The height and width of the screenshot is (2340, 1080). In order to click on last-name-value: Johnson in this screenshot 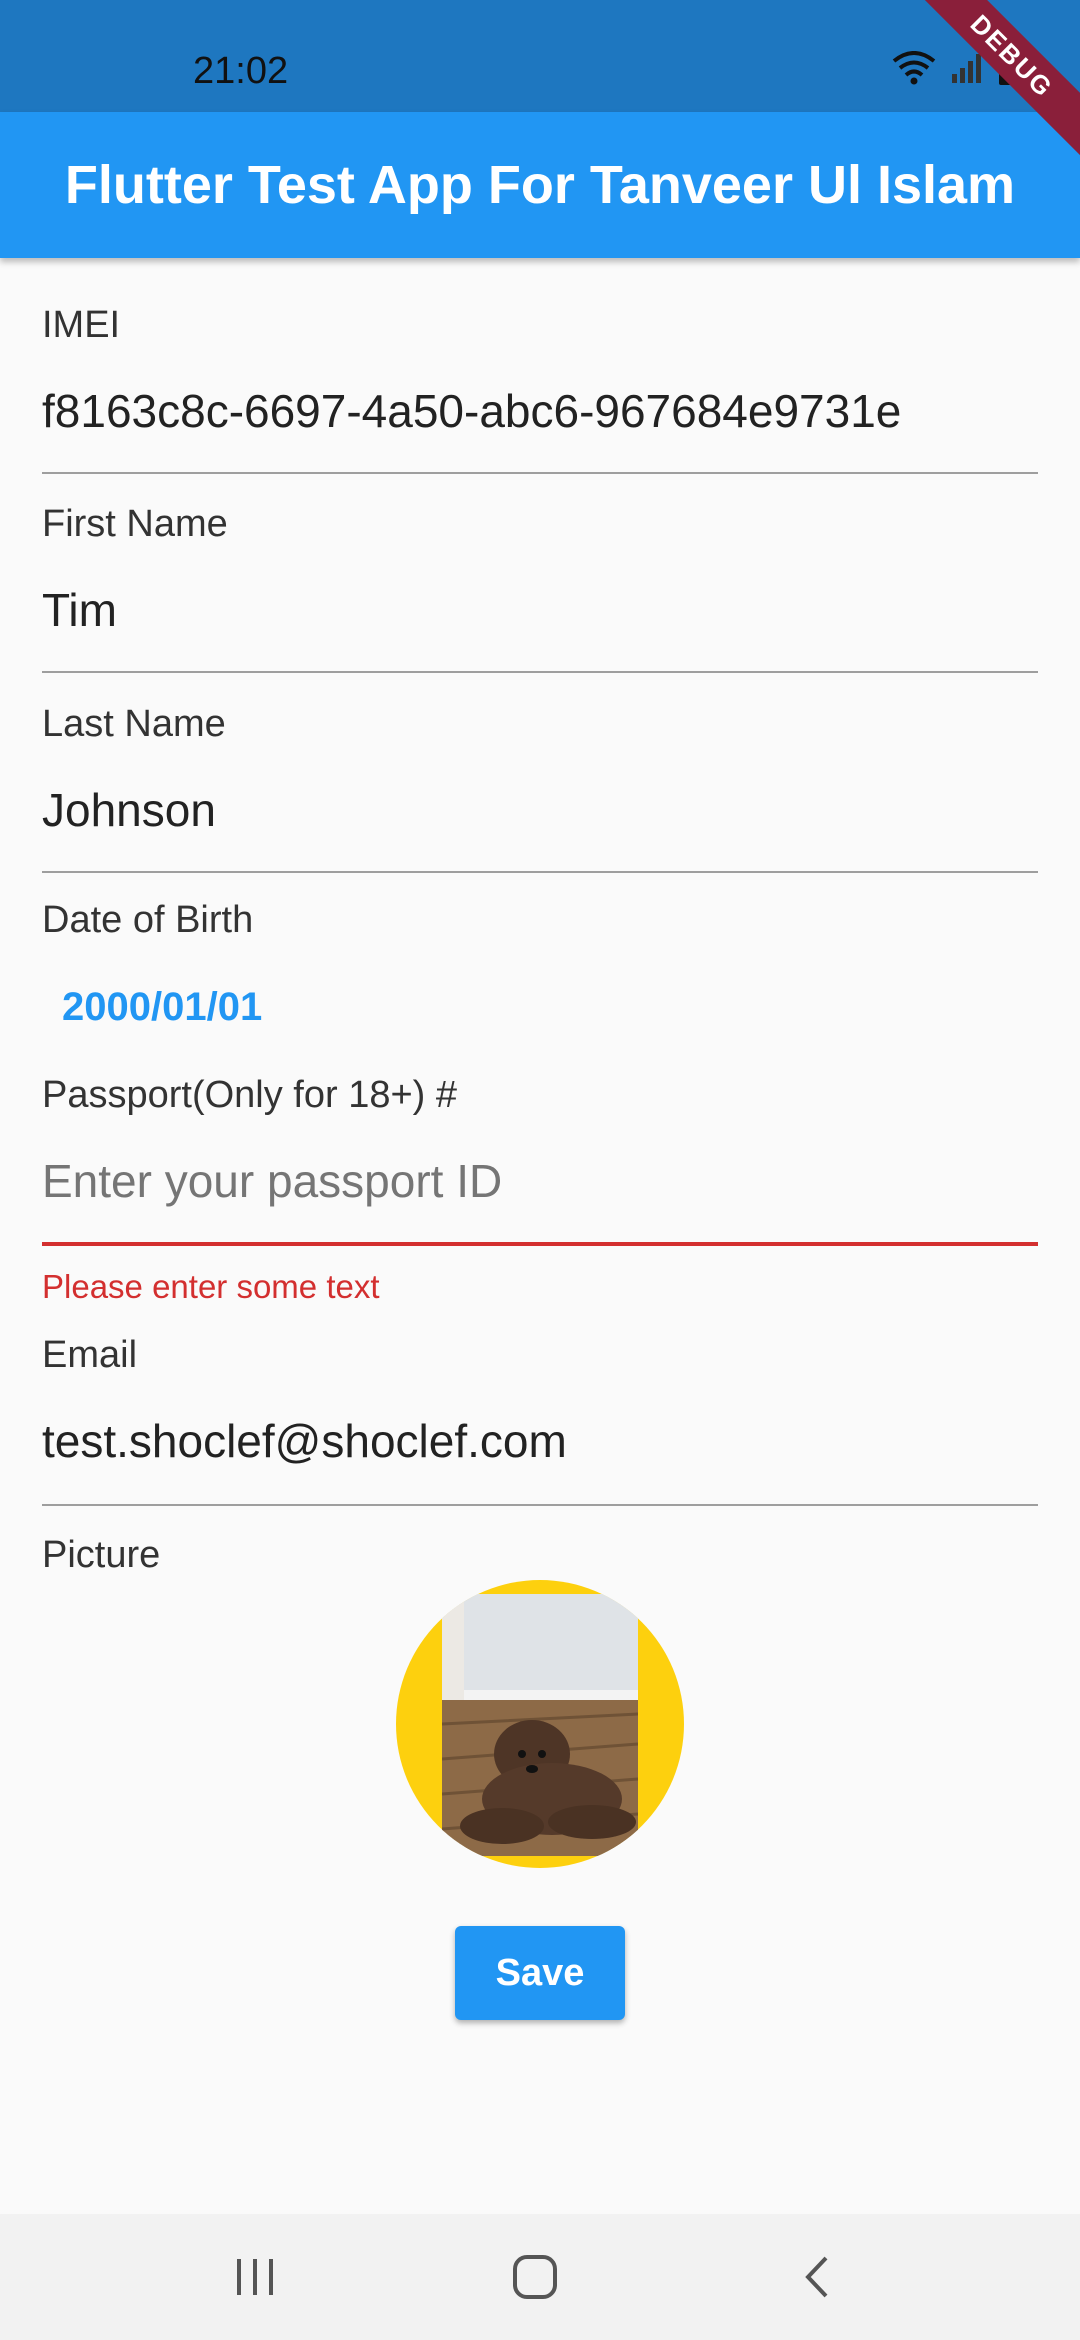, I will do `click(129, 810)`.